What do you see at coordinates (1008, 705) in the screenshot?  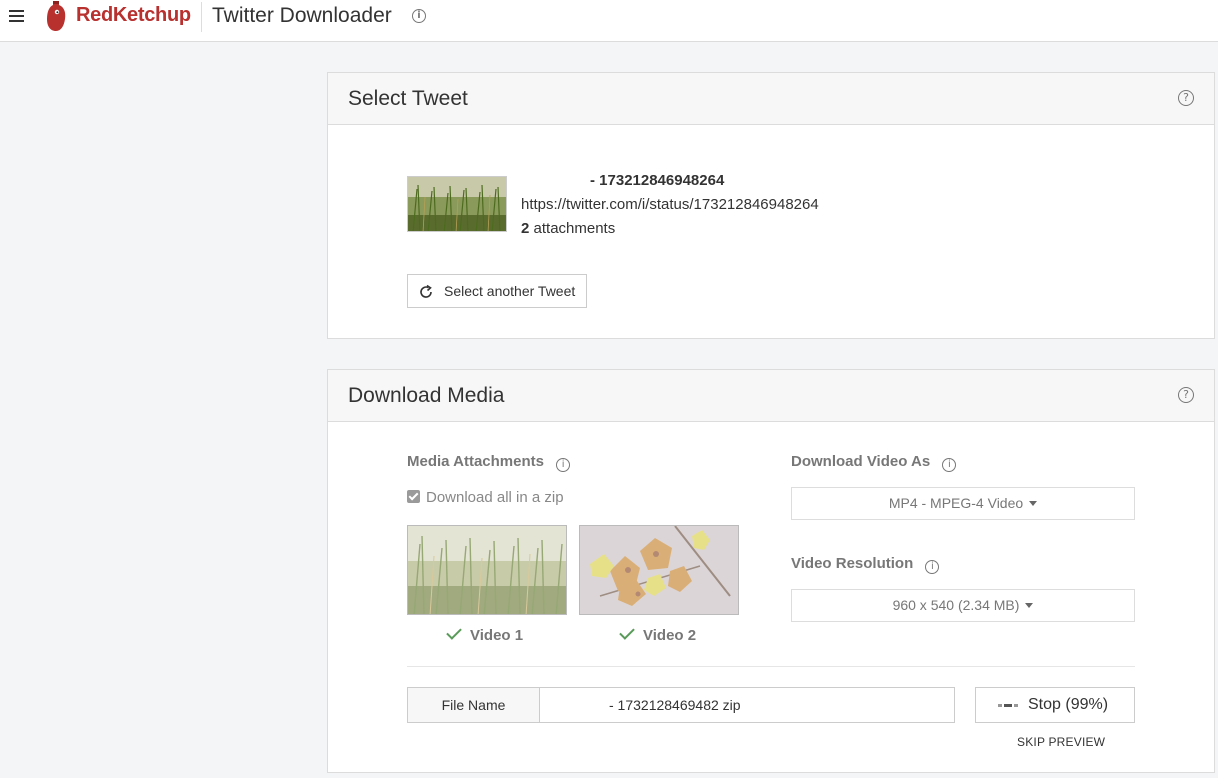 I see `progress-spinner-icon` at bounding box center [1008, 705].